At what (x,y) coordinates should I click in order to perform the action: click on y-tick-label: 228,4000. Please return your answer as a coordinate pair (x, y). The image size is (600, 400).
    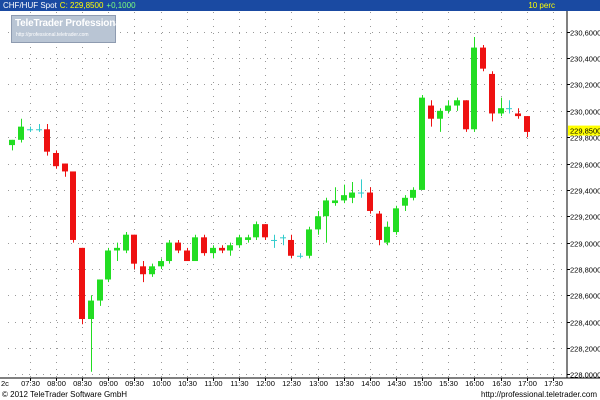
    Looking at the image, I should click on (585, 323).